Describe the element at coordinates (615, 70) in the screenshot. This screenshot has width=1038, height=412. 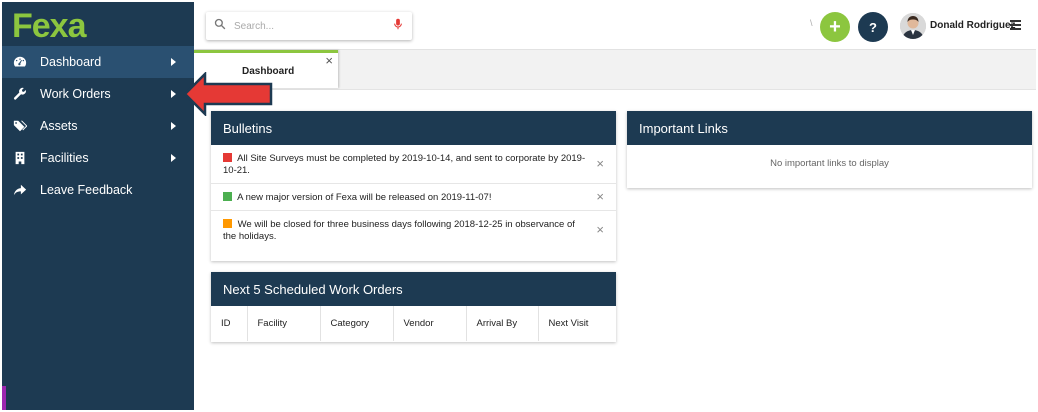
I see `tab-strip: Dashboard ×` at that location.